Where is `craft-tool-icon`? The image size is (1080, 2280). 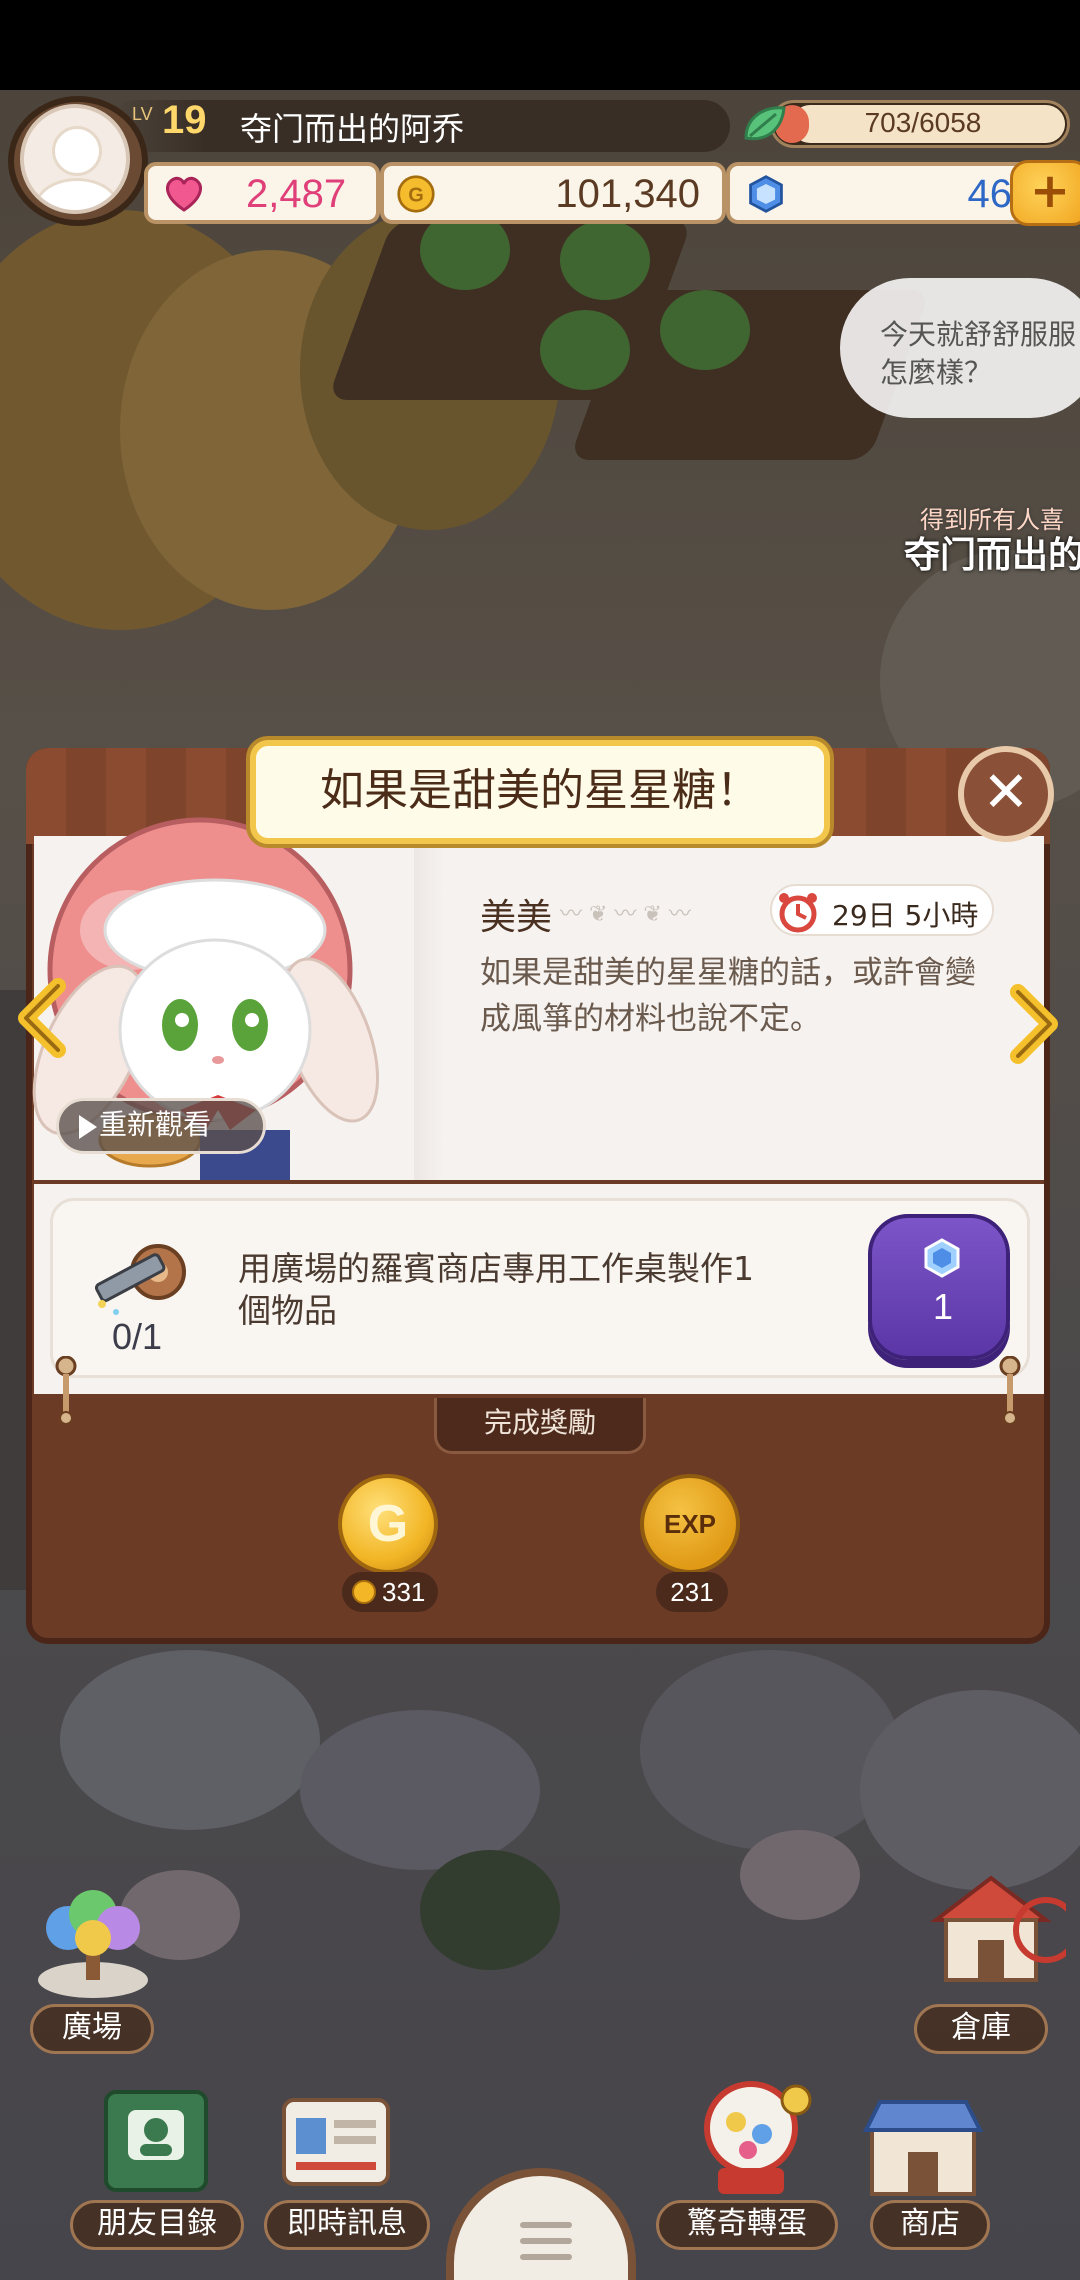 craft-tool-icon is located at coordinates (140, 1279).